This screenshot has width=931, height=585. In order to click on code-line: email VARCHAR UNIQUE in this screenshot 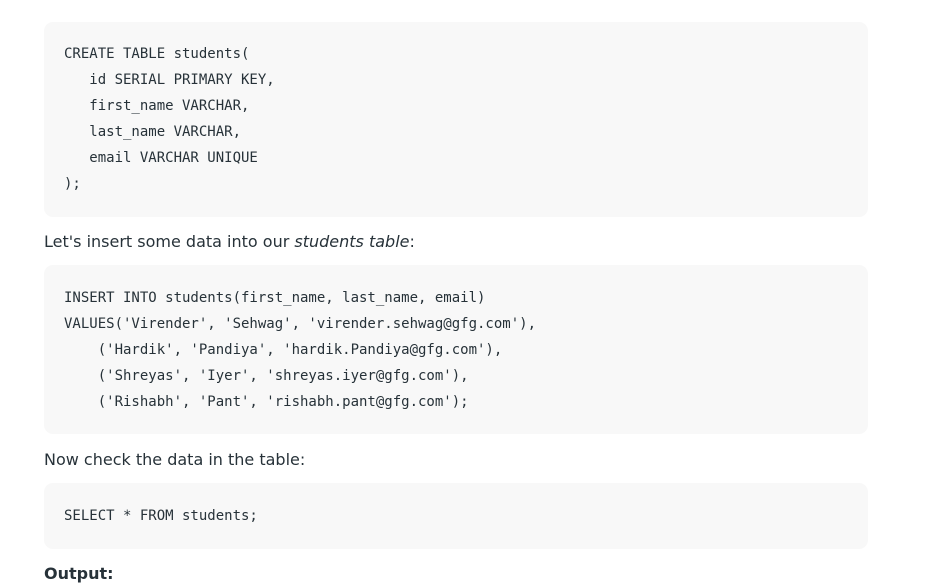, I will do `click(161, 158)`.